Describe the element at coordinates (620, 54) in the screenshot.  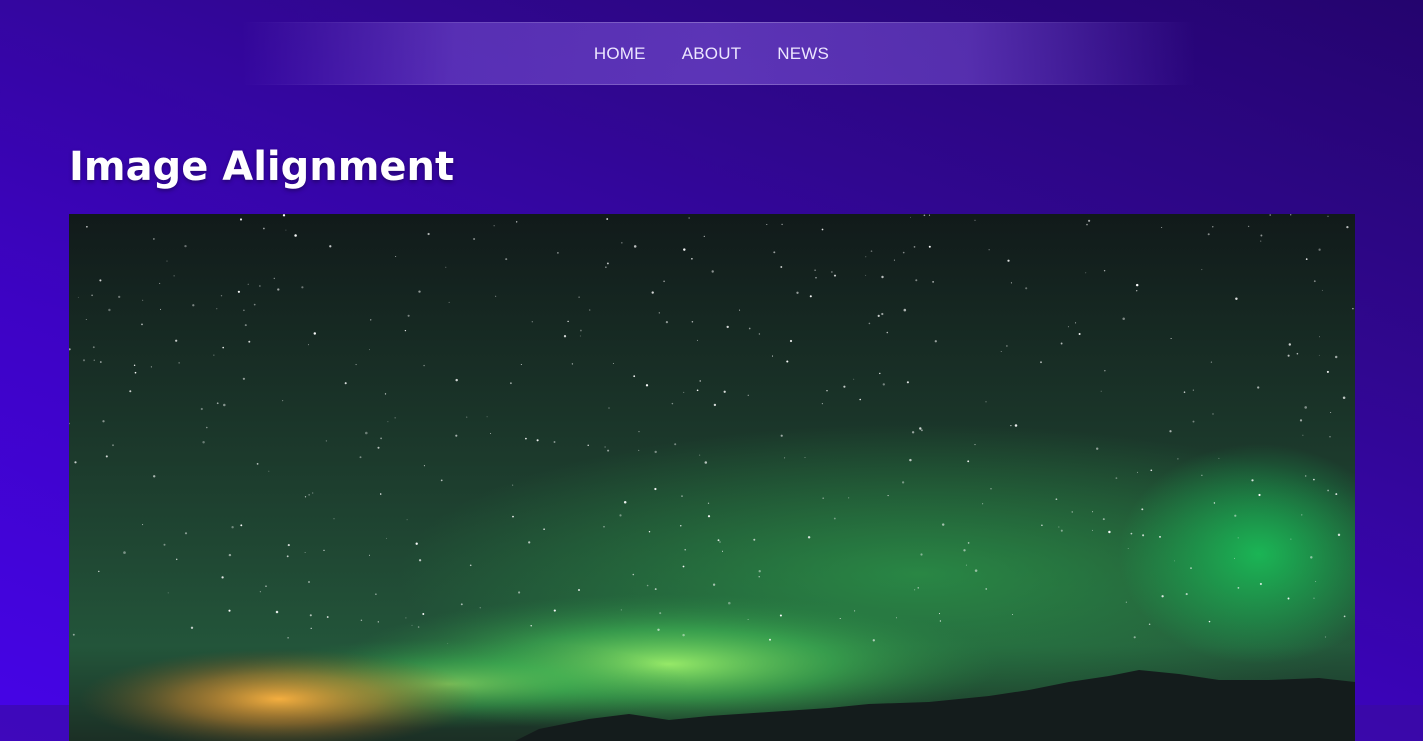
I see `nav-link-home: HOME` at that location.